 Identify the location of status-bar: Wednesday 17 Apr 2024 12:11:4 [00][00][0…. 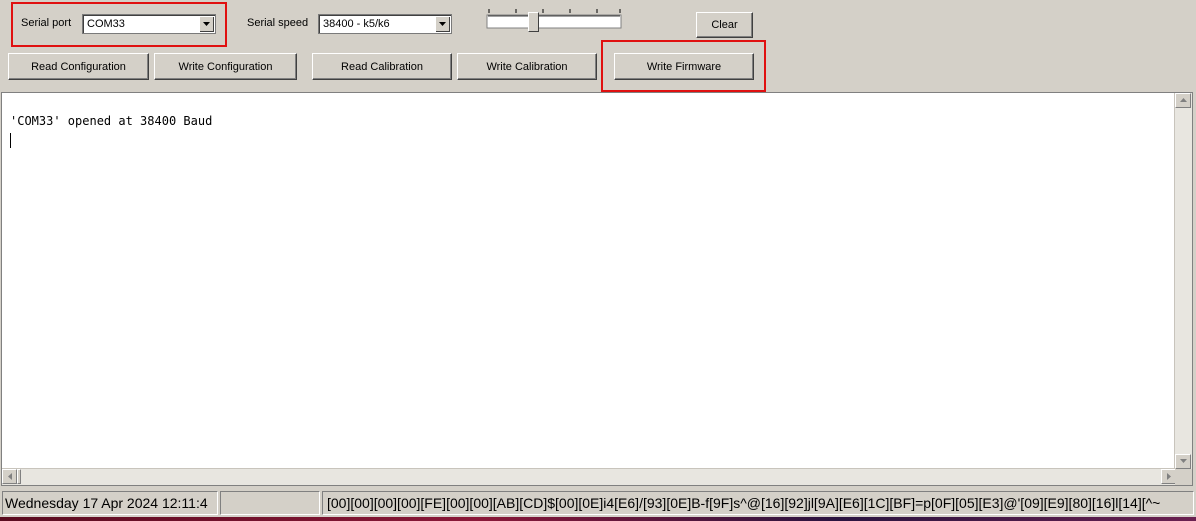
(598, 503).